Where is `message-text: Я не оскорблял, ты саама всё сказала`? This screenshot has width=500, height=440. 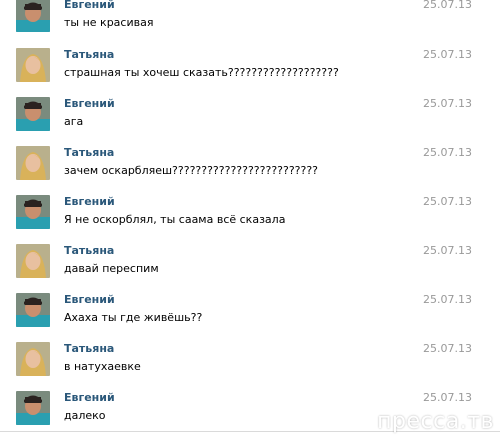
message-text: Я не оскорблял, ты саама всё сказала is located at coordinates (175, 219).